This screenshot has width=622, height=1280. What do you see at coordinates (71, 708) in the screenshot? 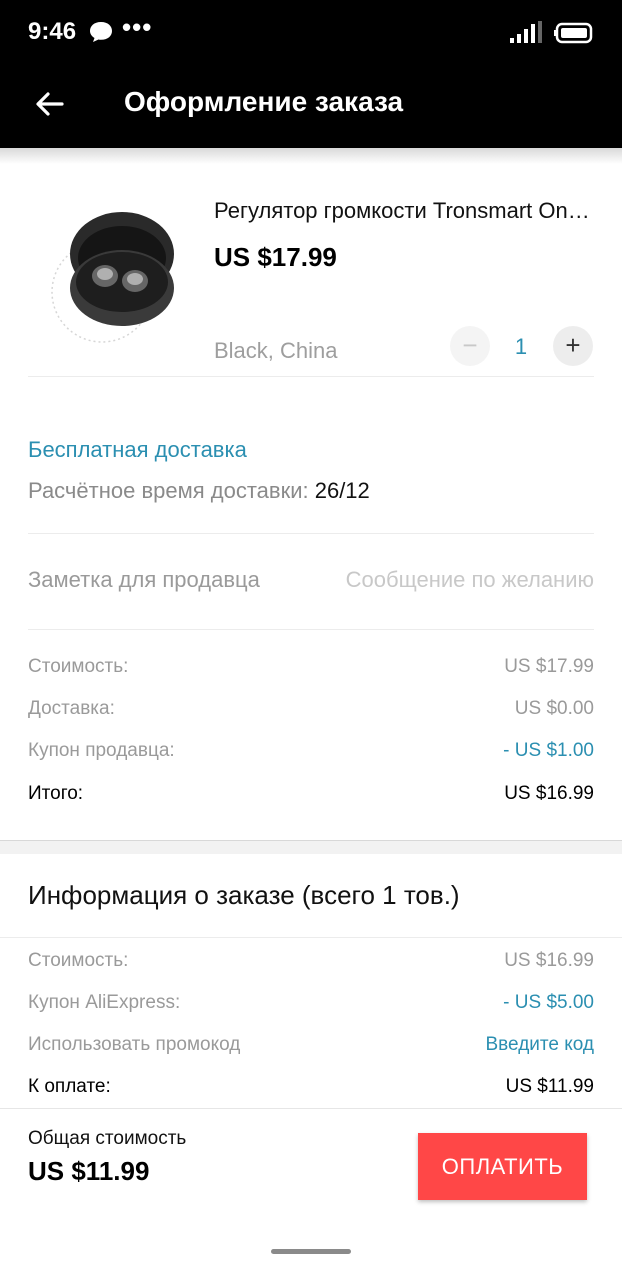
I see `summary-label: Доставка:` at bounding box center [71, 708].